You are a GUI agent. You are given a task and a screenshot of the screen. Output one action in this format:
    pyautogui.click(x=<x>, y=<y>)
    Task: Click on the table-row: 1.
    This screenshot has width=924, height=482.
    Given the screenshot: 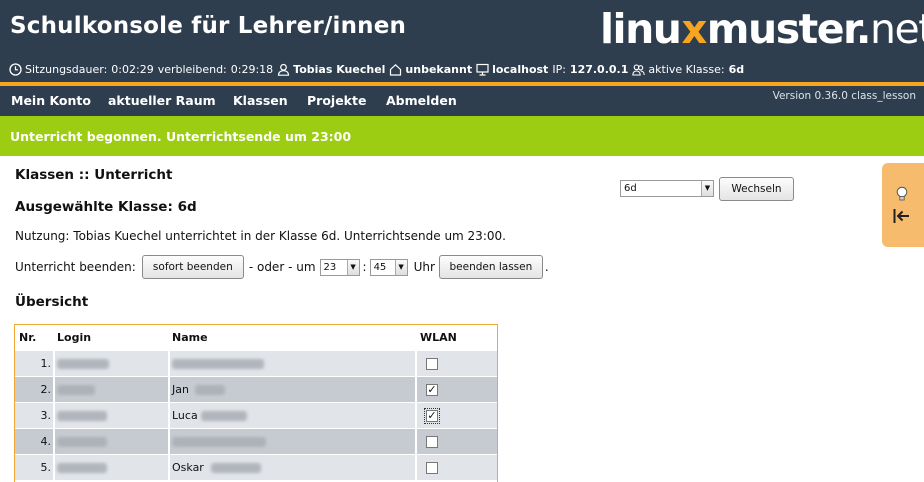 What is the action you would take?
    pyautogui.click(x=256, y=364)
    